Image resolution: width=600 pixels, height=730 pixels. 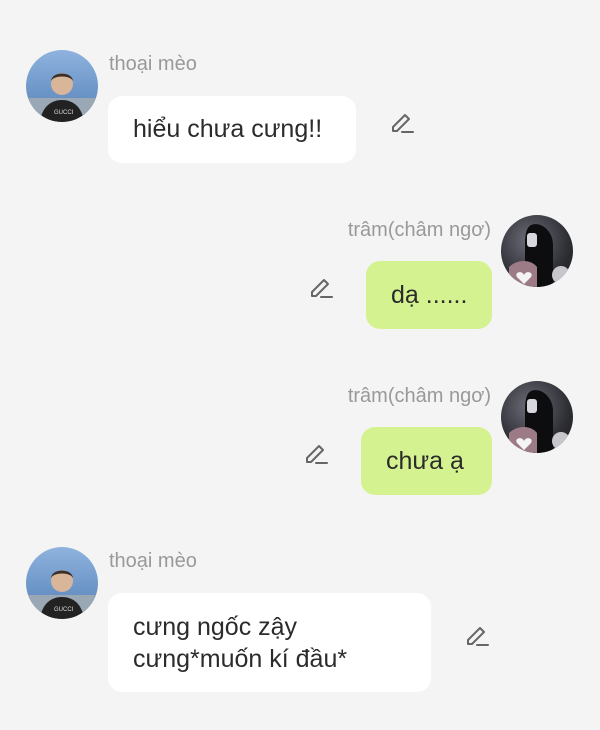 I want to click on message-bubble: hiểu chưa cưng!!, so click(x=232, y=129).